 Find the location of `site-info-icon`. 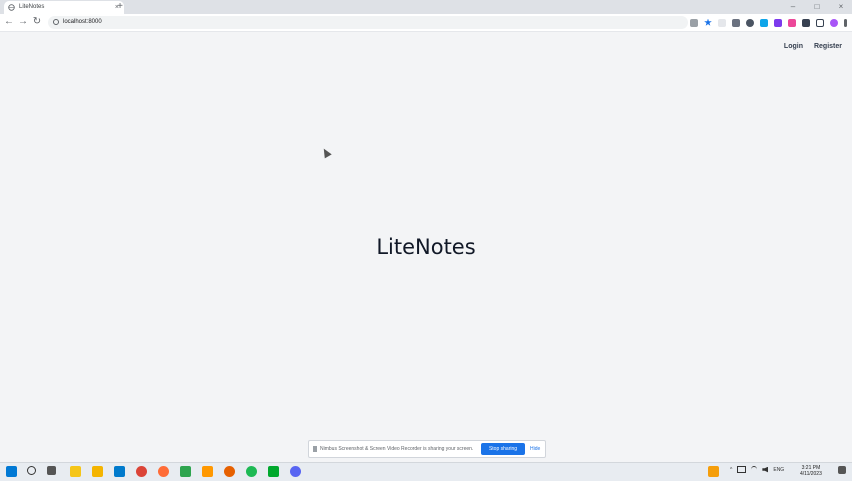

site-info-icon is located at coordinates (56, 22).